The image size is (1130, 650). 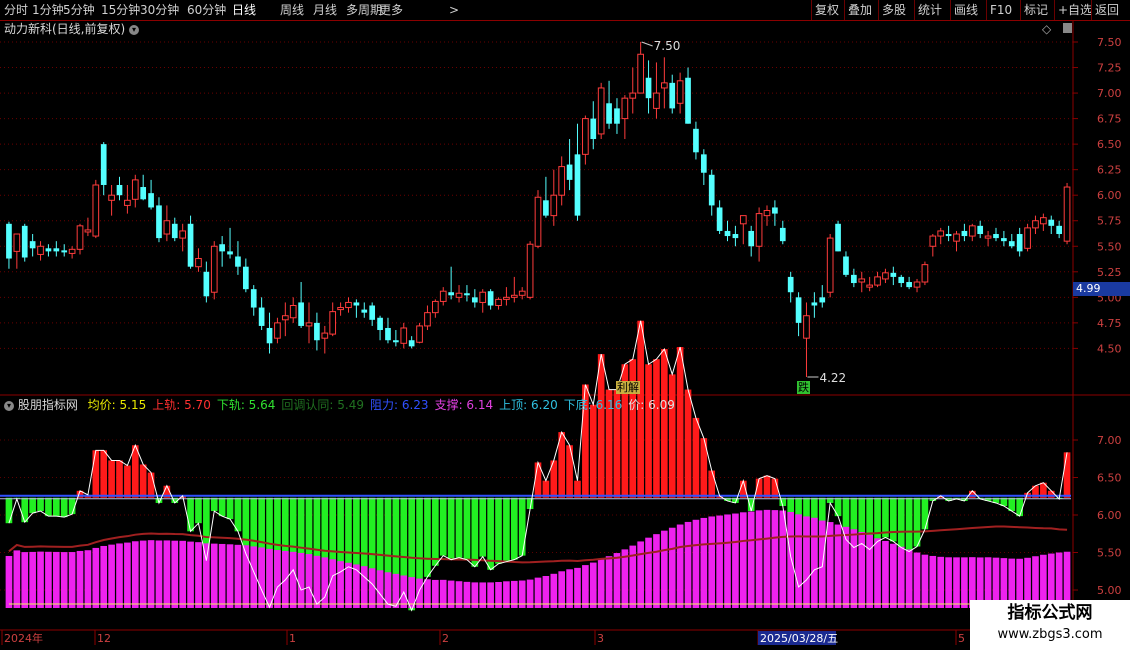 I want to click on gear-icon, so click(x=1068, y=28).